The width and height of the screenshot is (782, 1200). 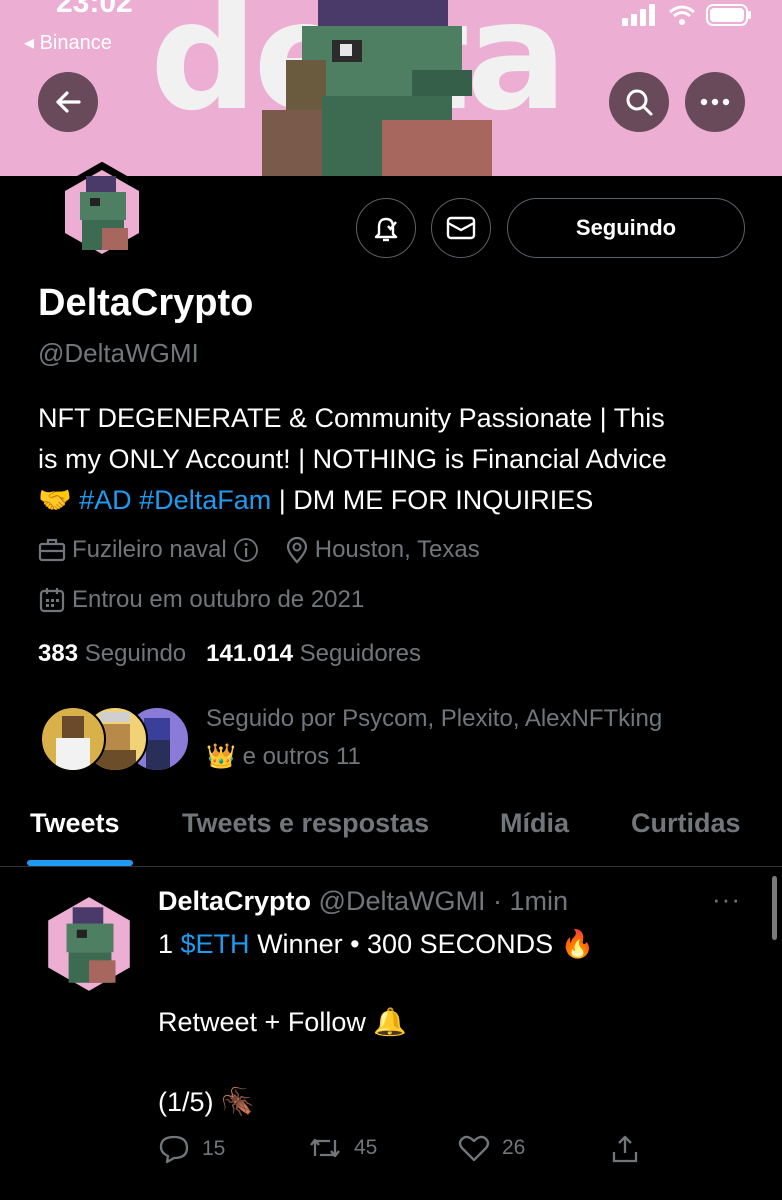 I want to click on status-icons, so click(x=687, y=15).